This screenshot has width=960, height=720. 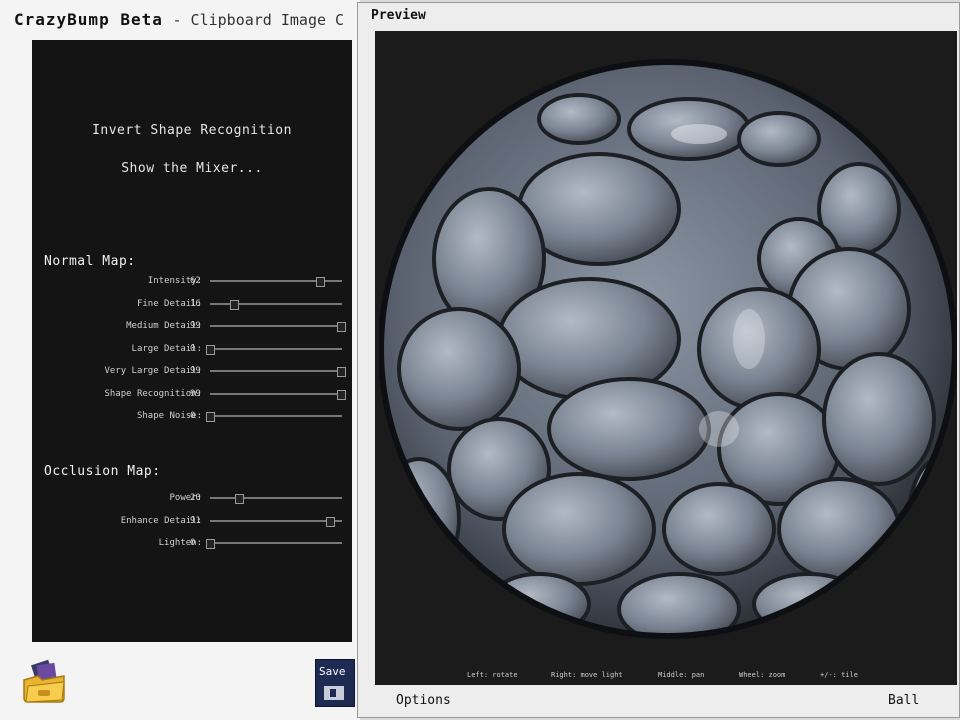 What do you see at coordinates (423, 700) in the screenshot?
I see `options-button: Options` at bounding box center [423, 700].